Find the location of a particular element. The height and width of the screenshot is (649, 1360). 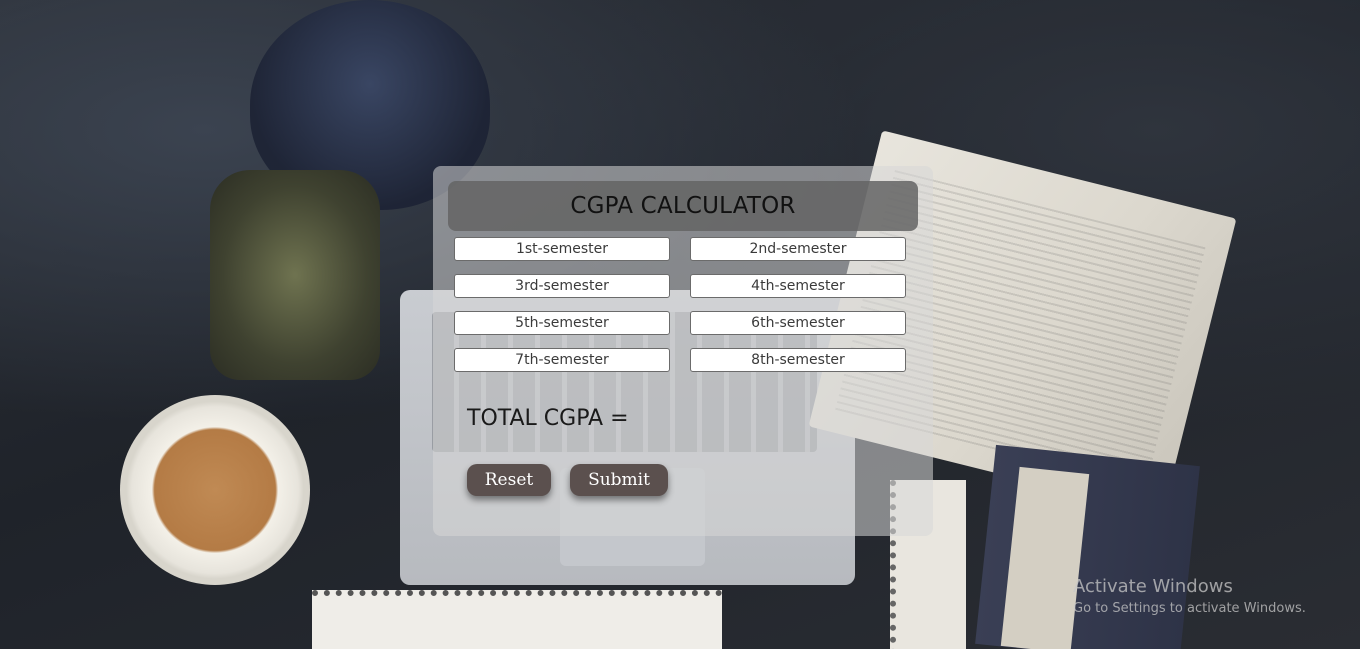

semester-4-input is located at coordinates (798, 286).